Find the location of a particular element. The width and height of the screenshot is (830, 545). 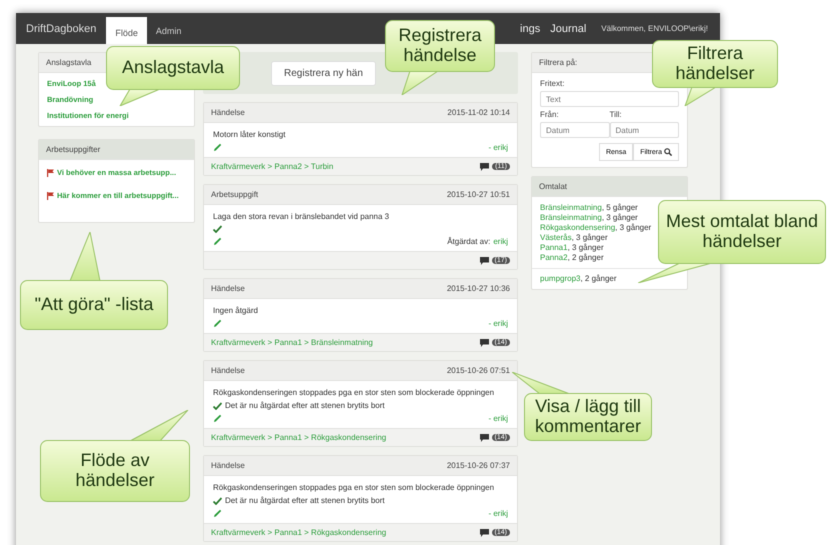

nav-tab: Flöde is located at coordinates (126, 30).